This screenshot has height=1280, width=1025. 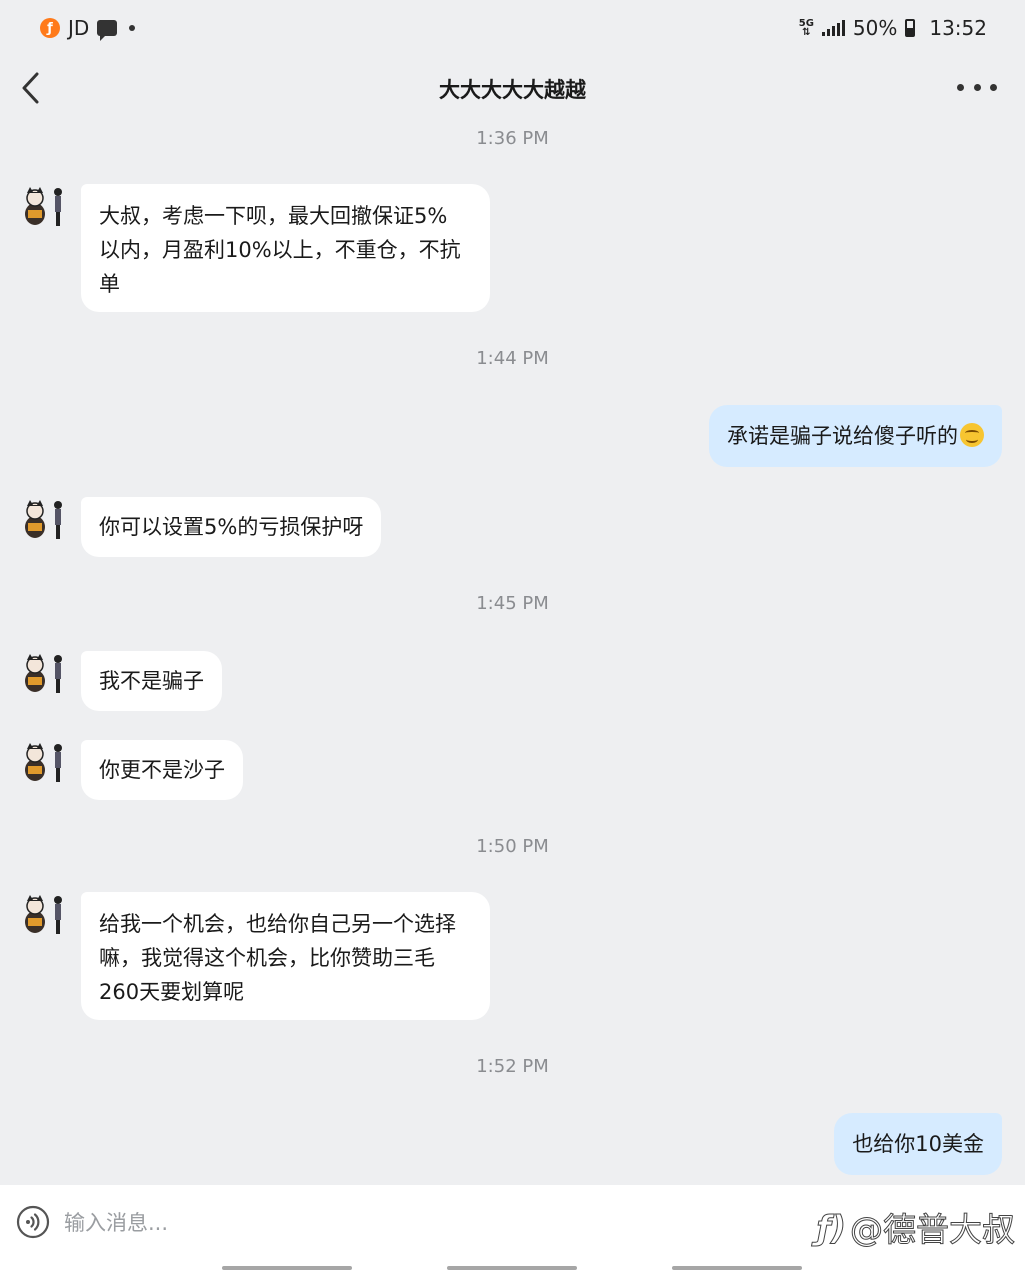 I want to click on message-text-line: 单, so click(x=109, y=284).